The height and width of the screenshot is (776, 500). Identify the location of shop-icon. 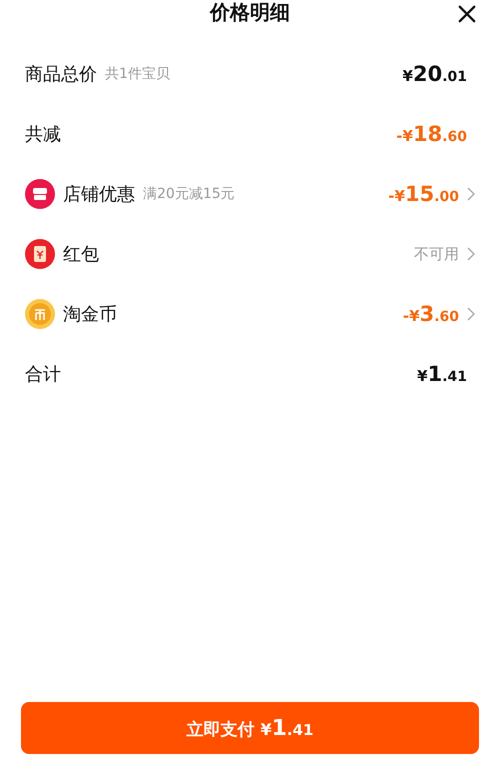
(40, 194).